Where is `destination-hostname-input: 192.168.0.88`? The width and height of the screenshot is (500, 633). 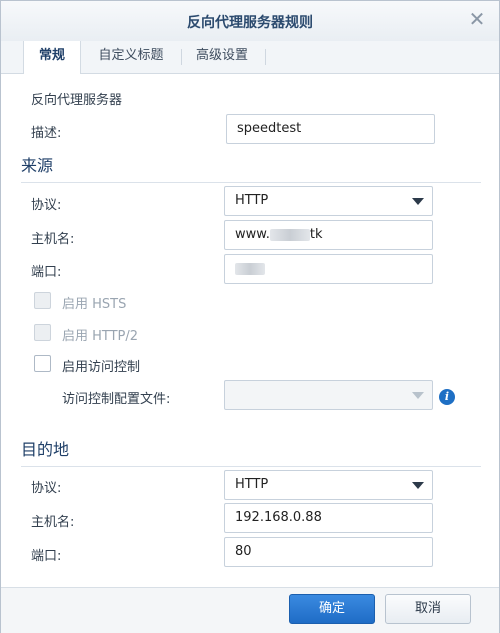 destination-hostname-input: 192.168.0.88 is located at coordinates (328, 518).